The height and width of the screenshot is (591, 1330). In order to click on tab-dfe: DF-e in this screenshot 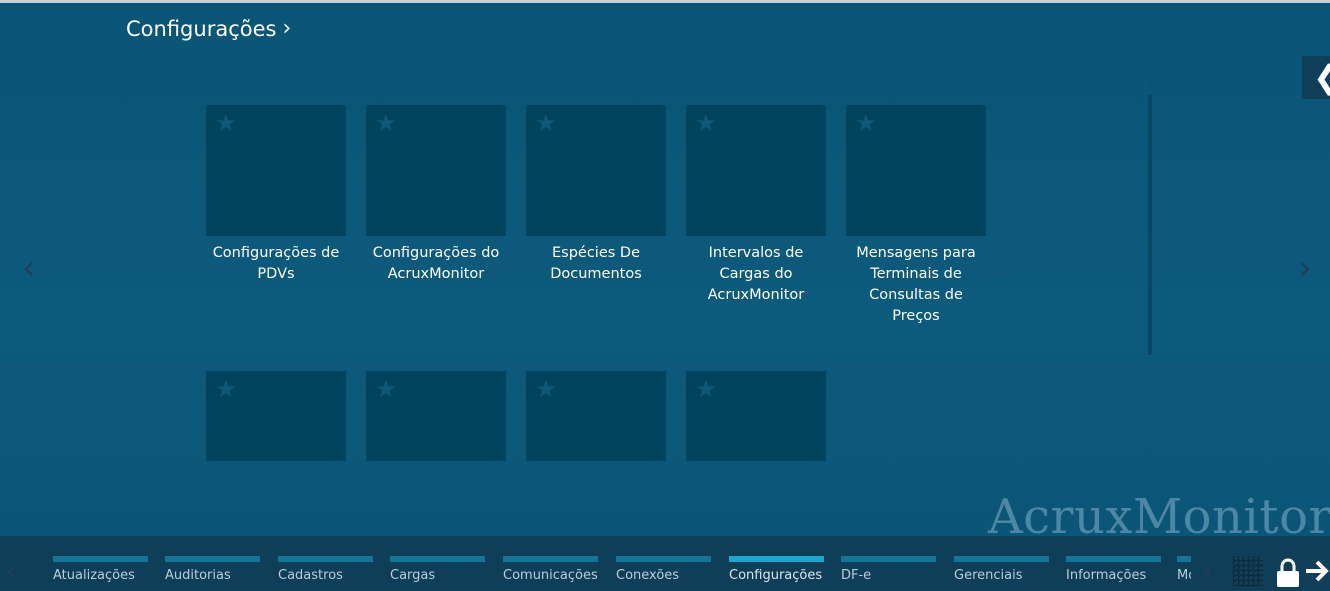, I will do `click(888, 569)`.